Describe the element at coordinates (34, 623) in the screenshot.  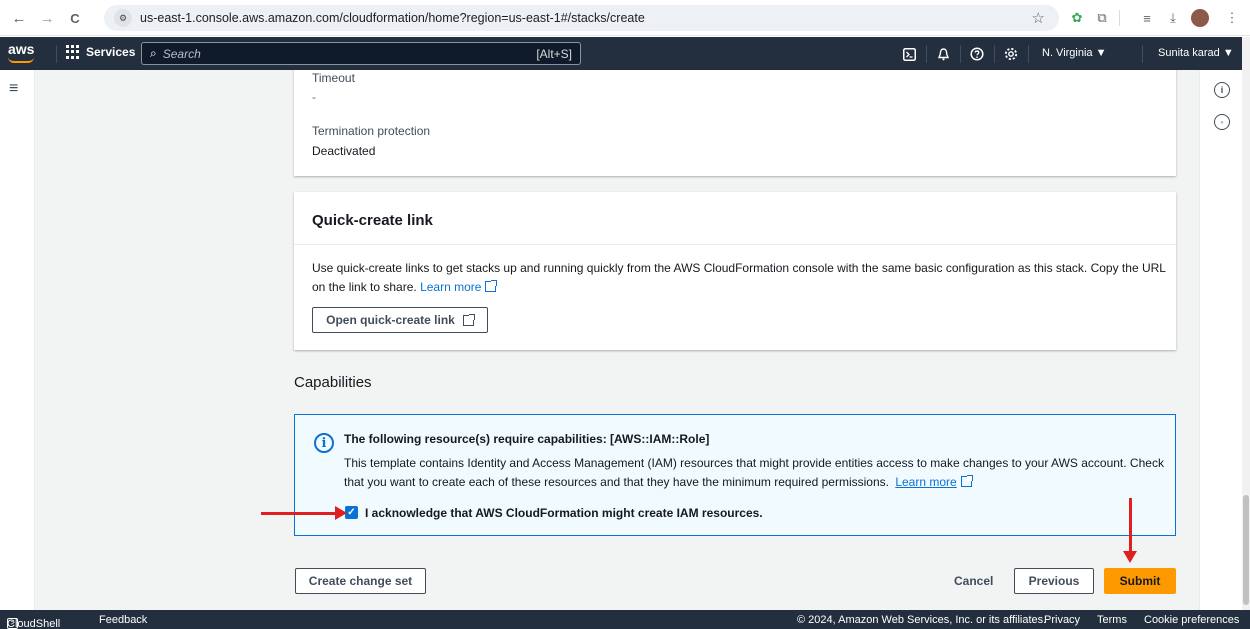
I see `cloudshell-label: CloudShell` at that location.